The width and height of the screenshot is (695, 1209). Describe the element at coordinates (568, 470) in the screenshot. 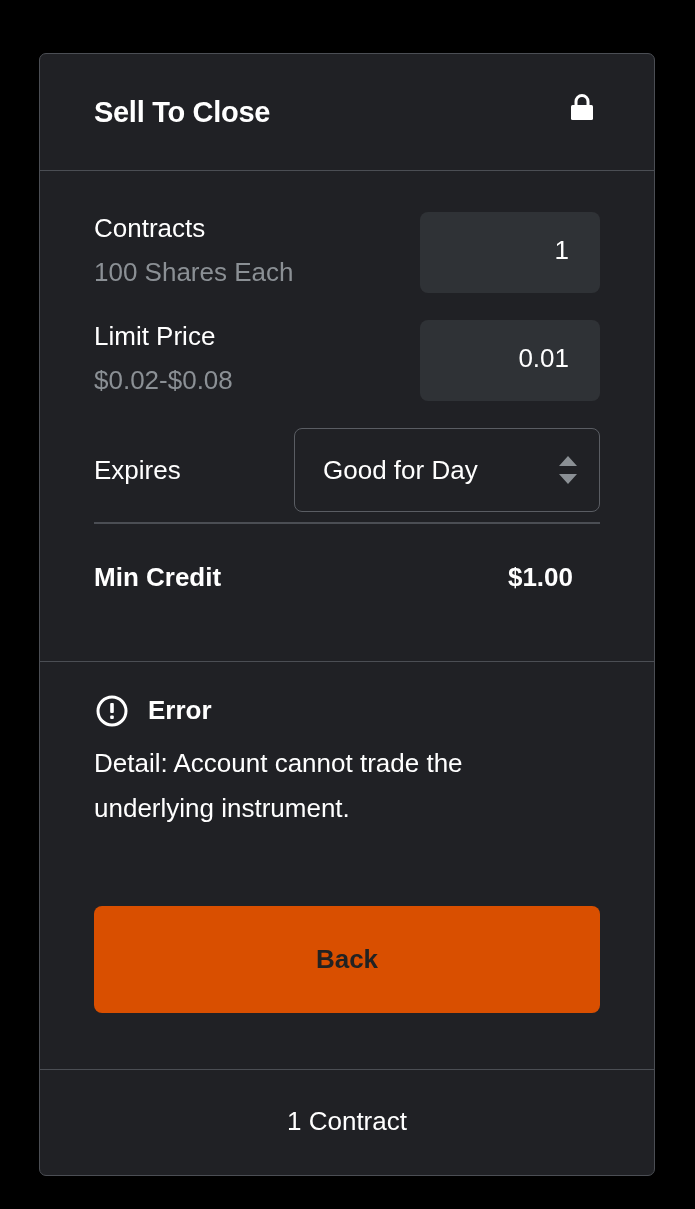

I see `up-down-arrows-icon` at that location.